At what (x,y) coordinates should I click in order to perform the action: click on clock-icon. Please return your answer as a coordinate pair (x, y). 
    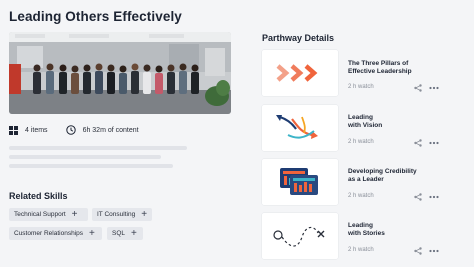
    Looking at the image, I should click on (70, 130).